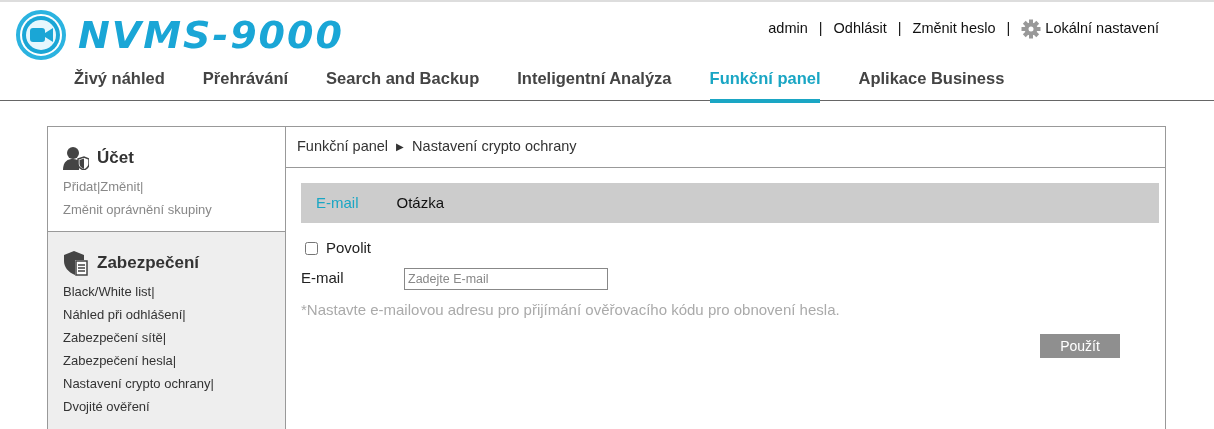 Image resolution: width=1214 pixels, height=429 pixels. What do you see at coordinates (1102, 29) in the screenshot?
I see `settings-link: Lokální nastavení` at bounding box center [1102, 29].